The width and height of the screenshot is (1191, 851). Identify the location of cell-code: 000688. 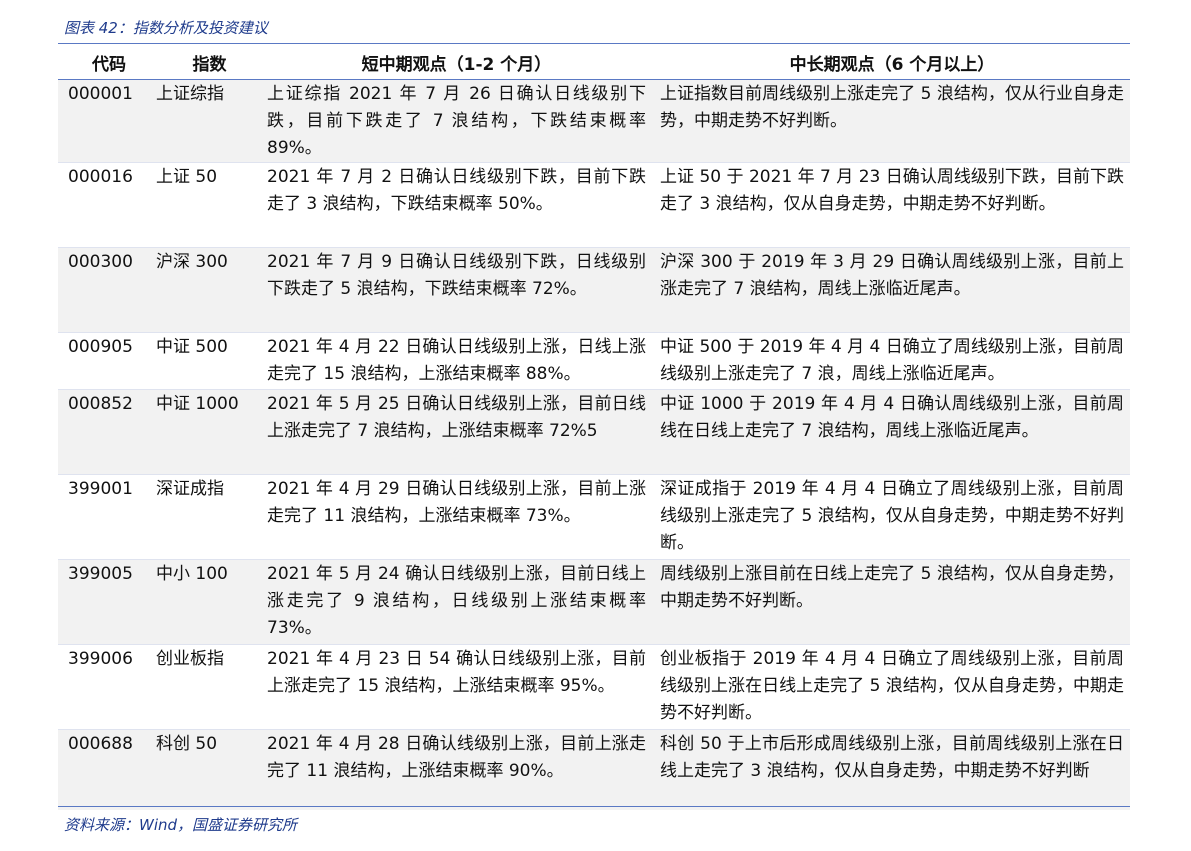
(100, 744).